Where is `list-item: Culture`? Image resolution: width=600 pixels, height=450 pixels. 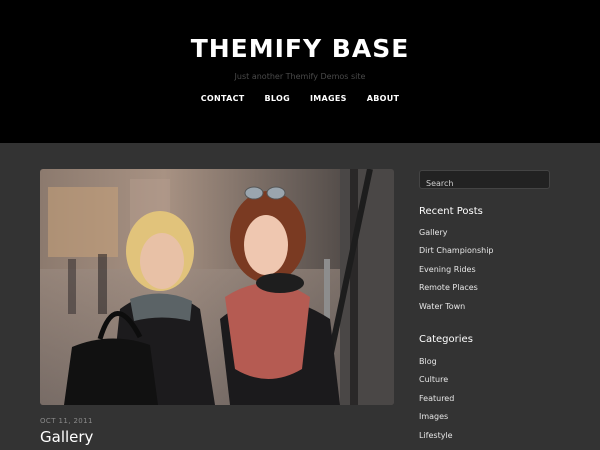 list-item: Culture is located at coordinates (436, 384).